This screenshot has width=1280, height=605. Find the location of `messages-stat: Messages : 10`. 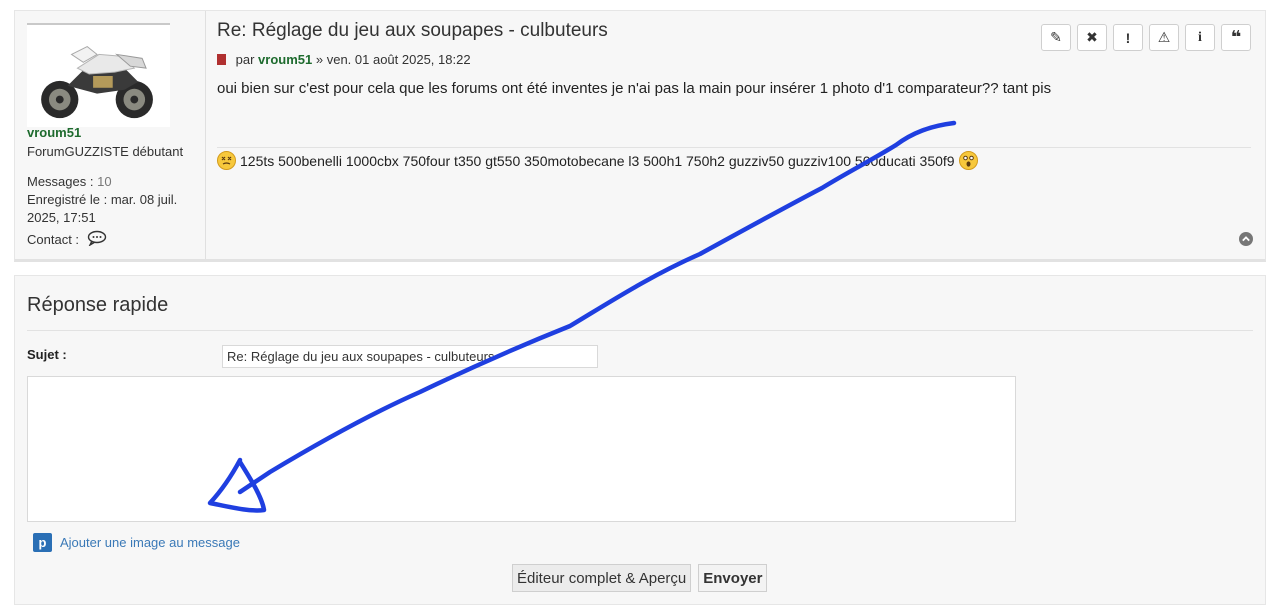

messages-stat: Messages : 10 is located at coordinates (69, 182).